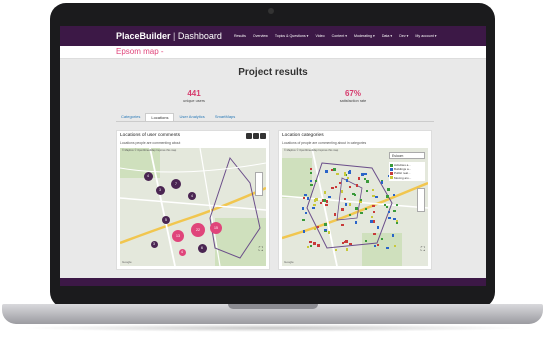 The image size is (545, 340). What do you see at coordinates (319, 36) in the screenshot?
I see `nav-item-video: Video` at bounding box center [319, 36].